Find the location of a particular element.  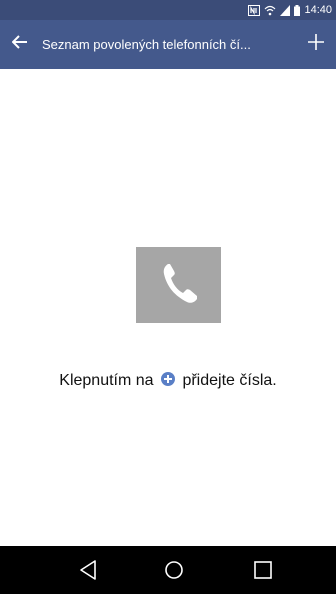

nfc-icon is located at coordinates (254, 10).